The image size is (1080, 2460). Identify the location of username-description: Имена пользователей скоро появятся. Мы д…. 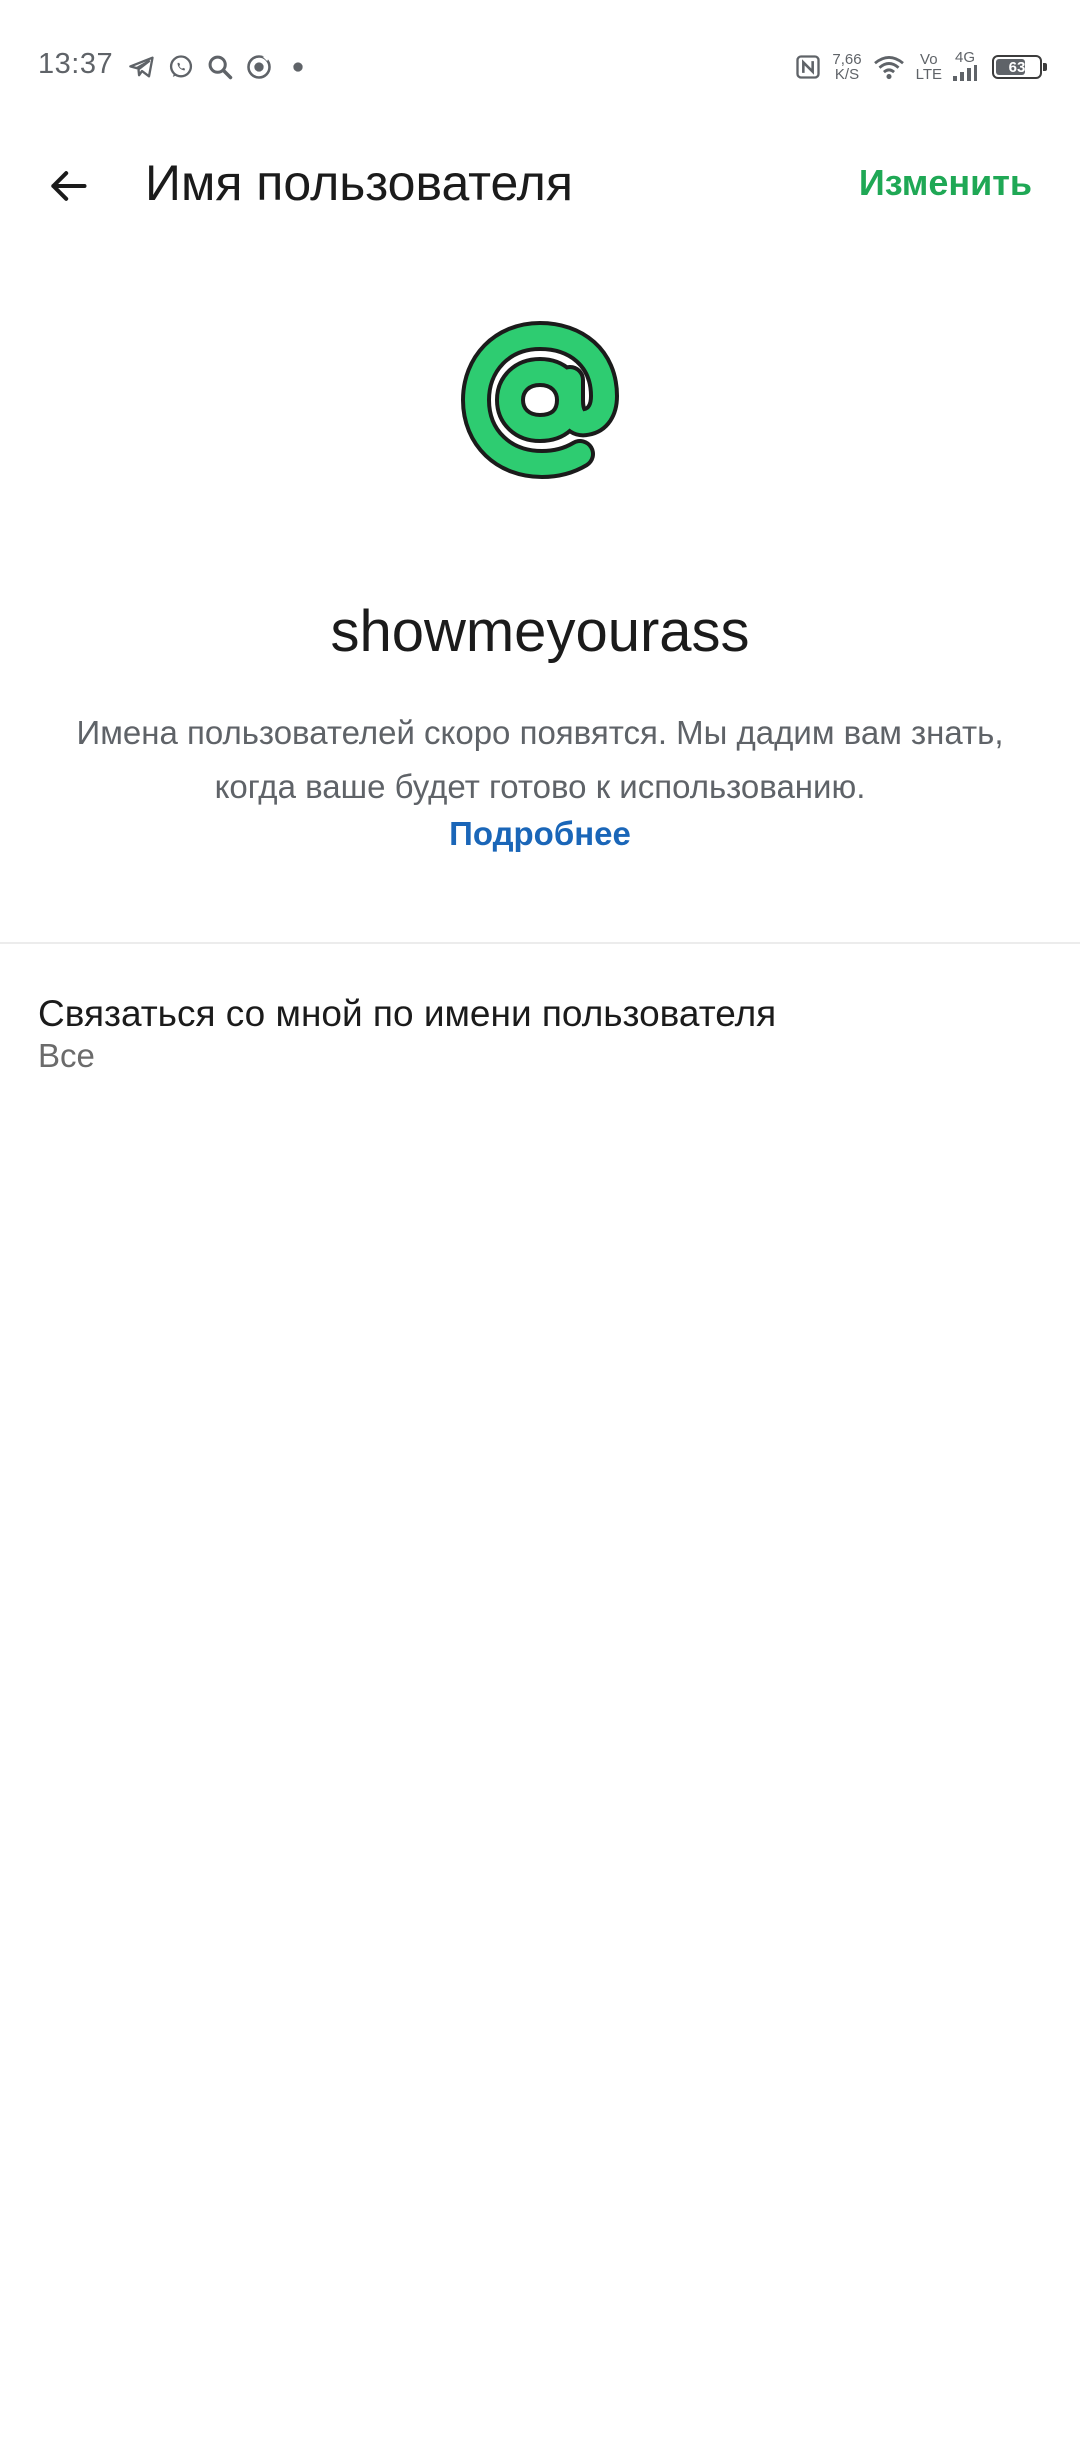
(540, 759).